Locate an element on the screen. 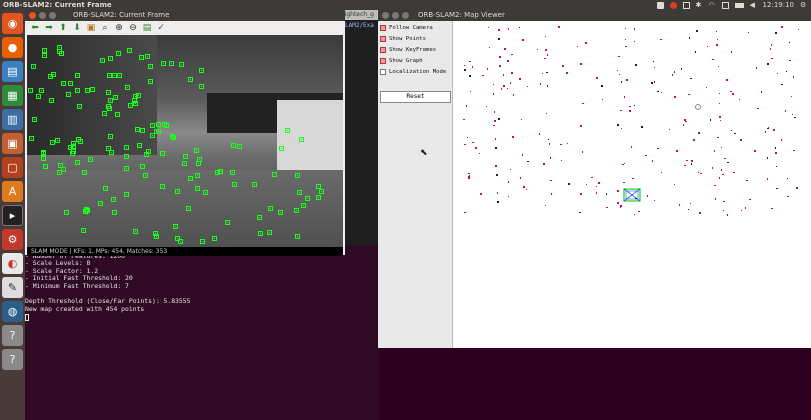 The width and height of the screenshot is (811, 420). synaptic-icon: ◐ is located at coordinates (12, 263).